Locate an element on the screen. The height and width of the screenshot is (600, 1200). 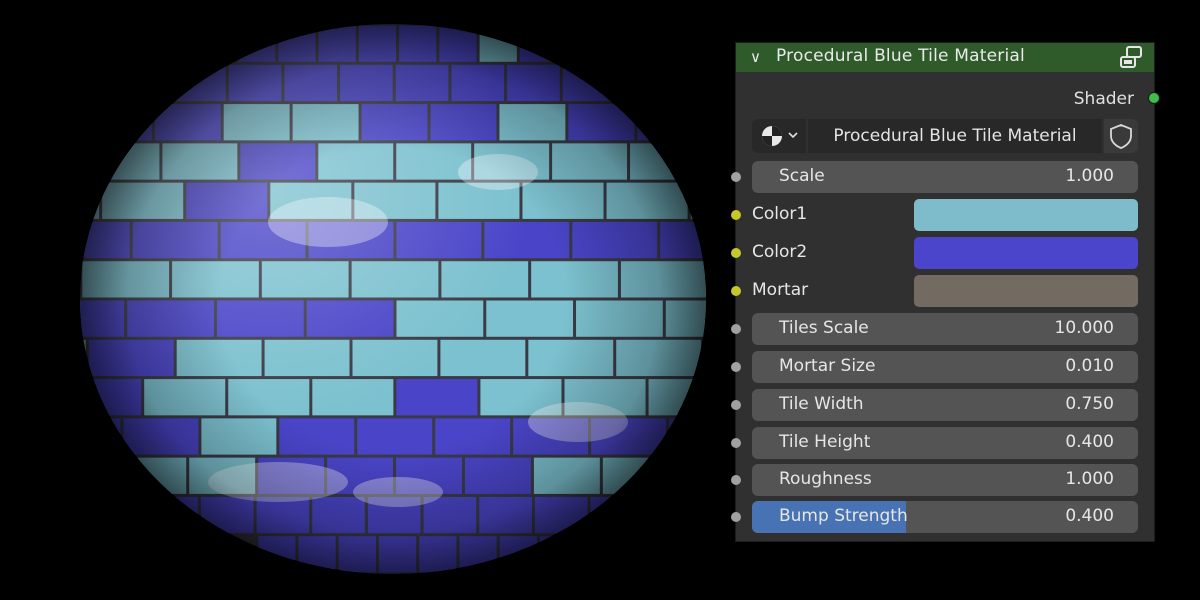
material-type-dropdown is located at coordinates (779, 136).